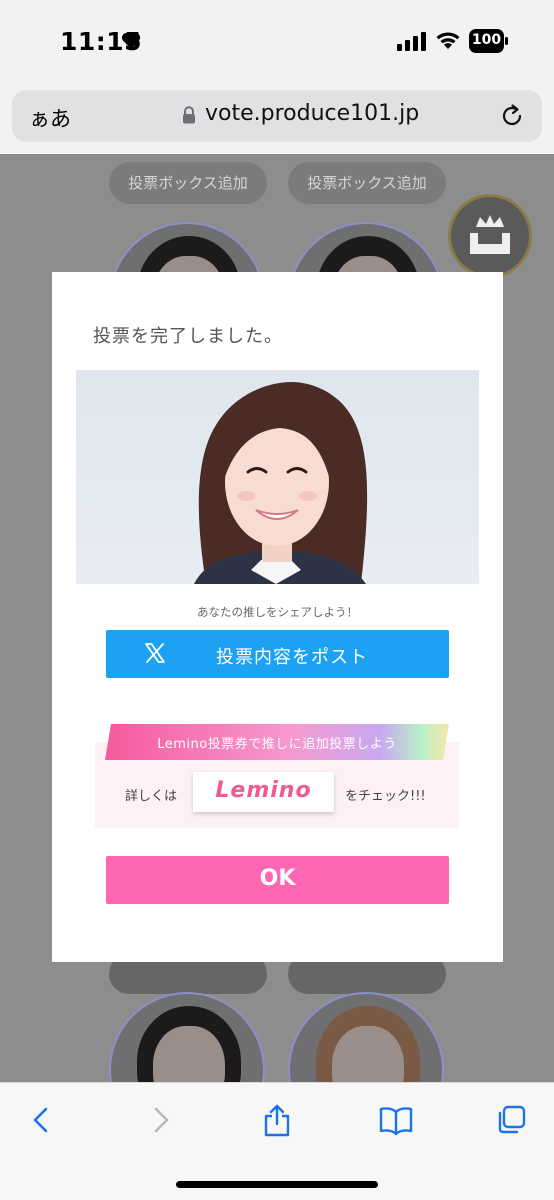 This screenshot has height=1200, width=554. Describe the element at coordinates (396, 1120) in the screenshot. I see `bookmarks-icon` at that location.